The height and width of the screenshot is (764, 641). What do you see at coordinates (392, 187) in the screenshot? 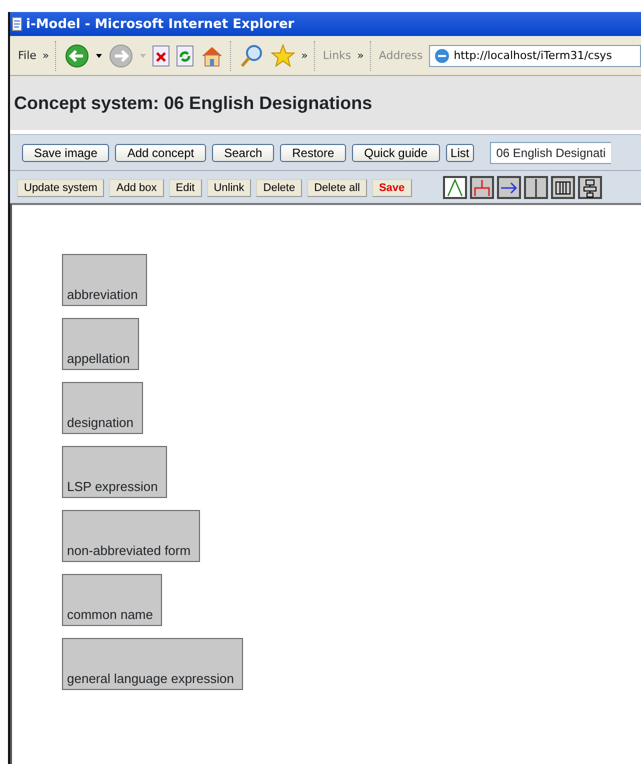
I see `edit-button: Save` at bounding box center [392, 187].